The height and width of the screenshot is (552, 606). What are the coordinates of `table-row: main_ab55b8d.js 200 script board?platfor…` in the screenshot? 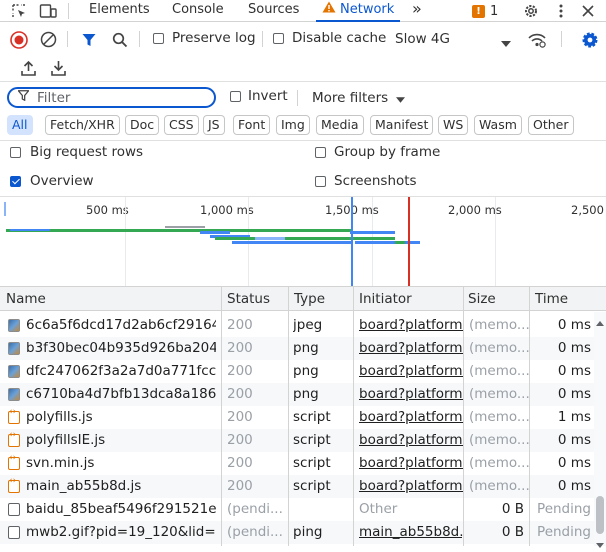 It's located at (303, 486).